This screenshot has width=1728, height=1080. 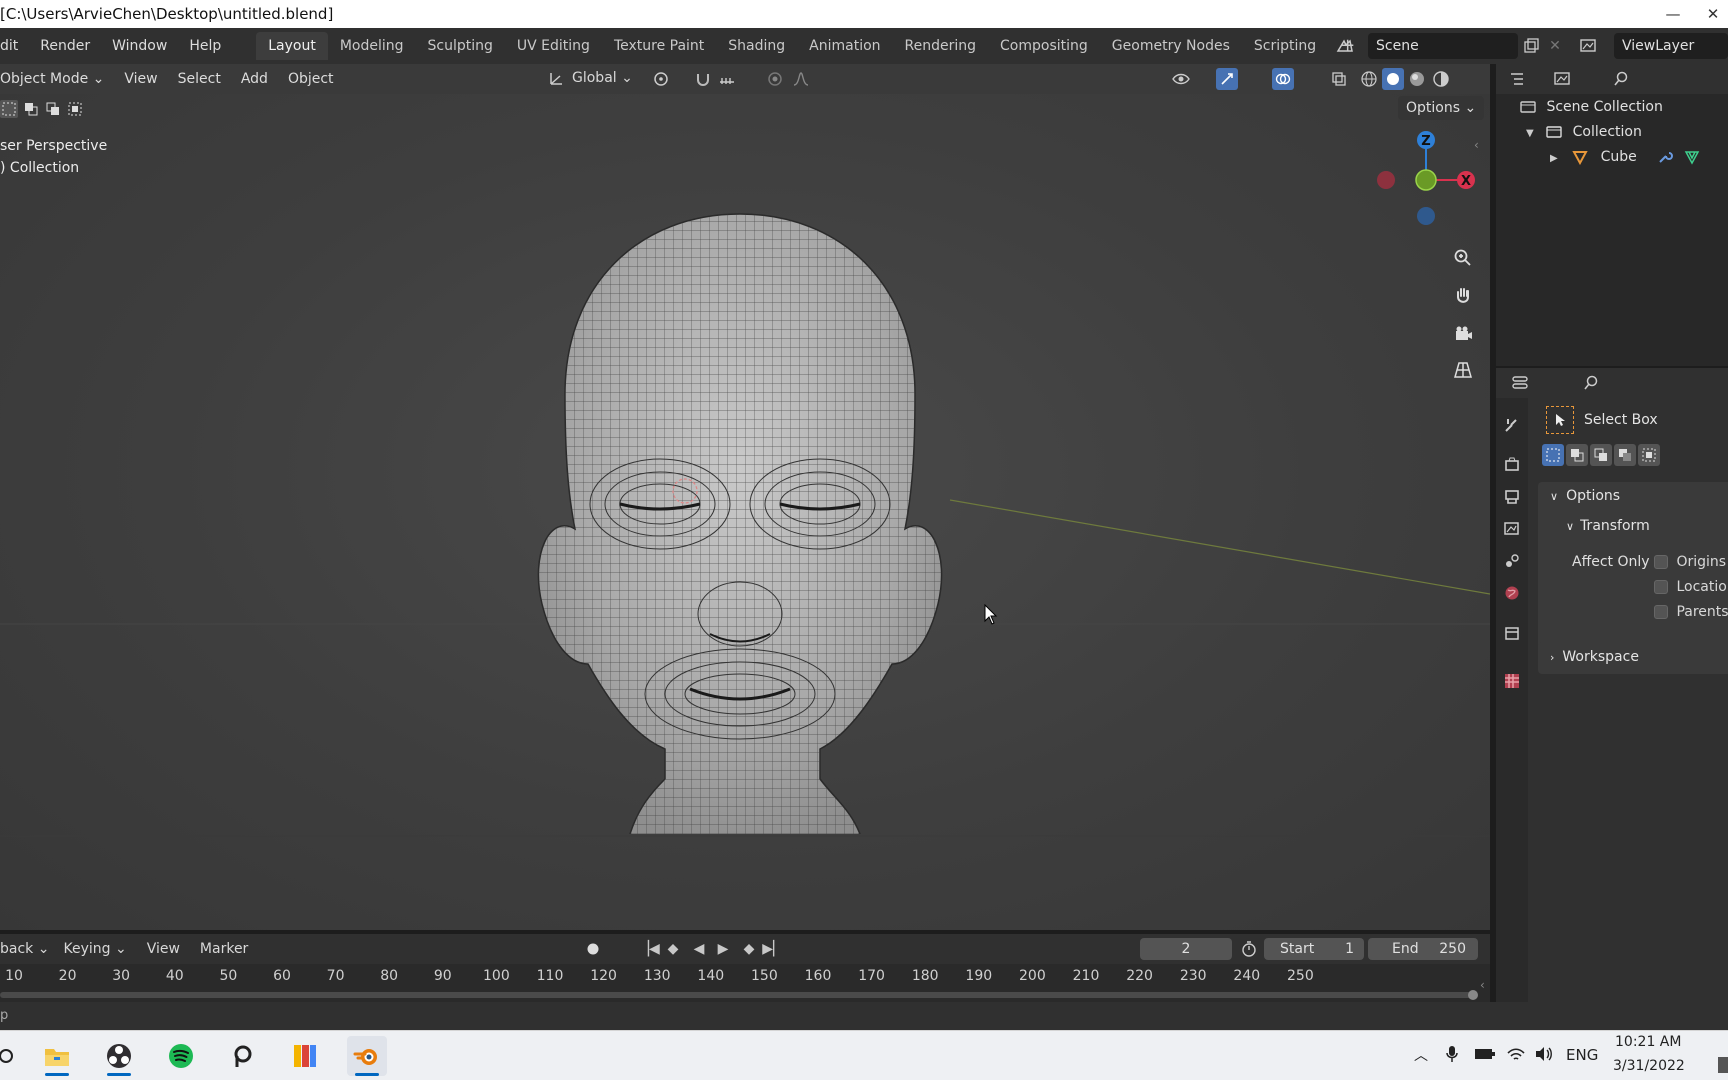 I want to click on volume-icon, so click(x=1544, y=1056).